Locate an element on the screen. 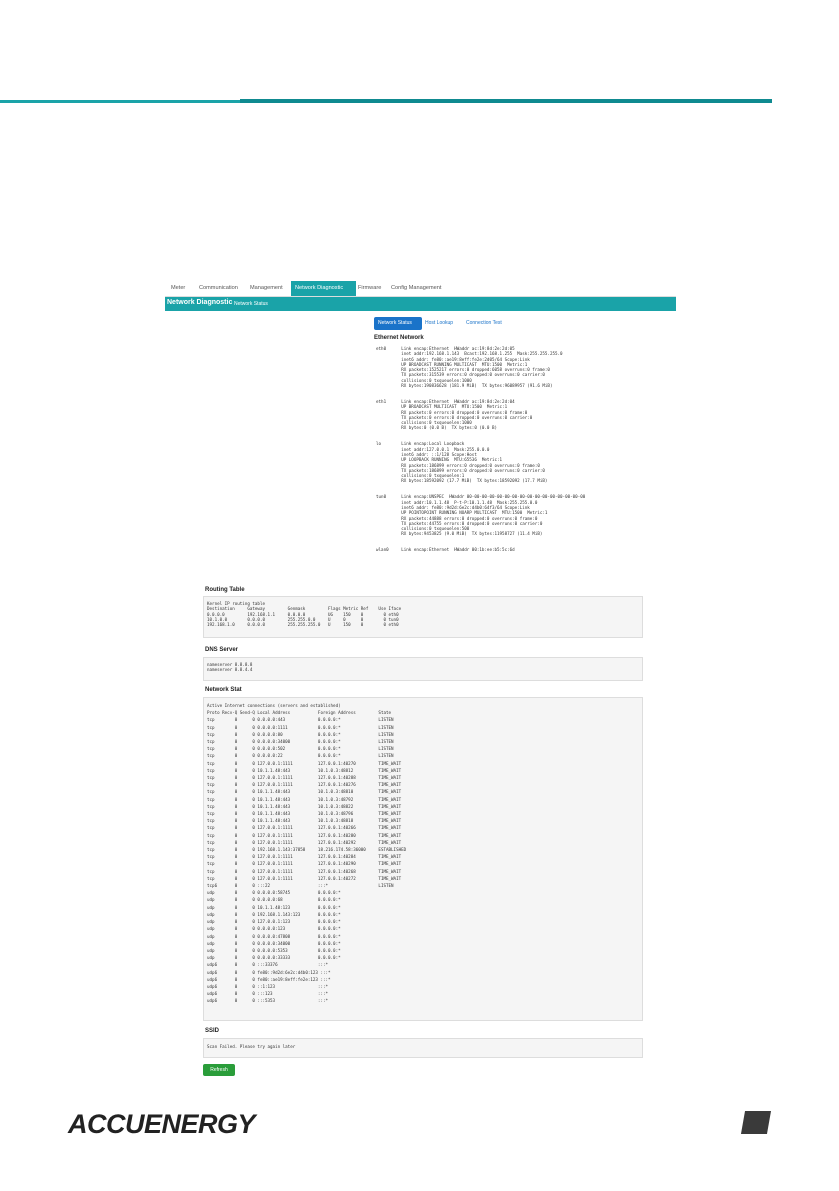 The image size is (839, 1191). tab-config-management: Config Management is located at coordinates (416, 288).